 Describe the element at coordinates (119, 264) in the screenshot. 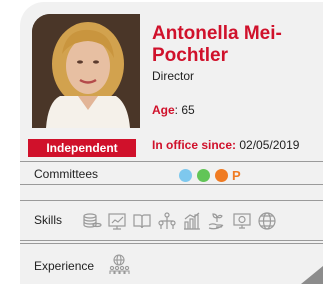

I see `globe-people-icon` at that location.